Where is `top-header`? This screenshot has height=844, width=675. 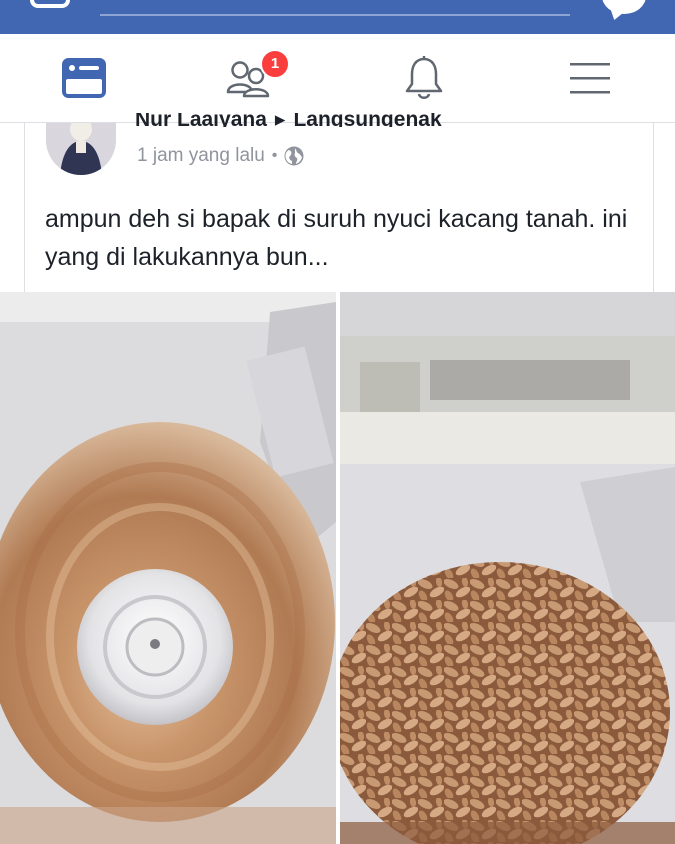 top-header is located at coordinates (337, 17).